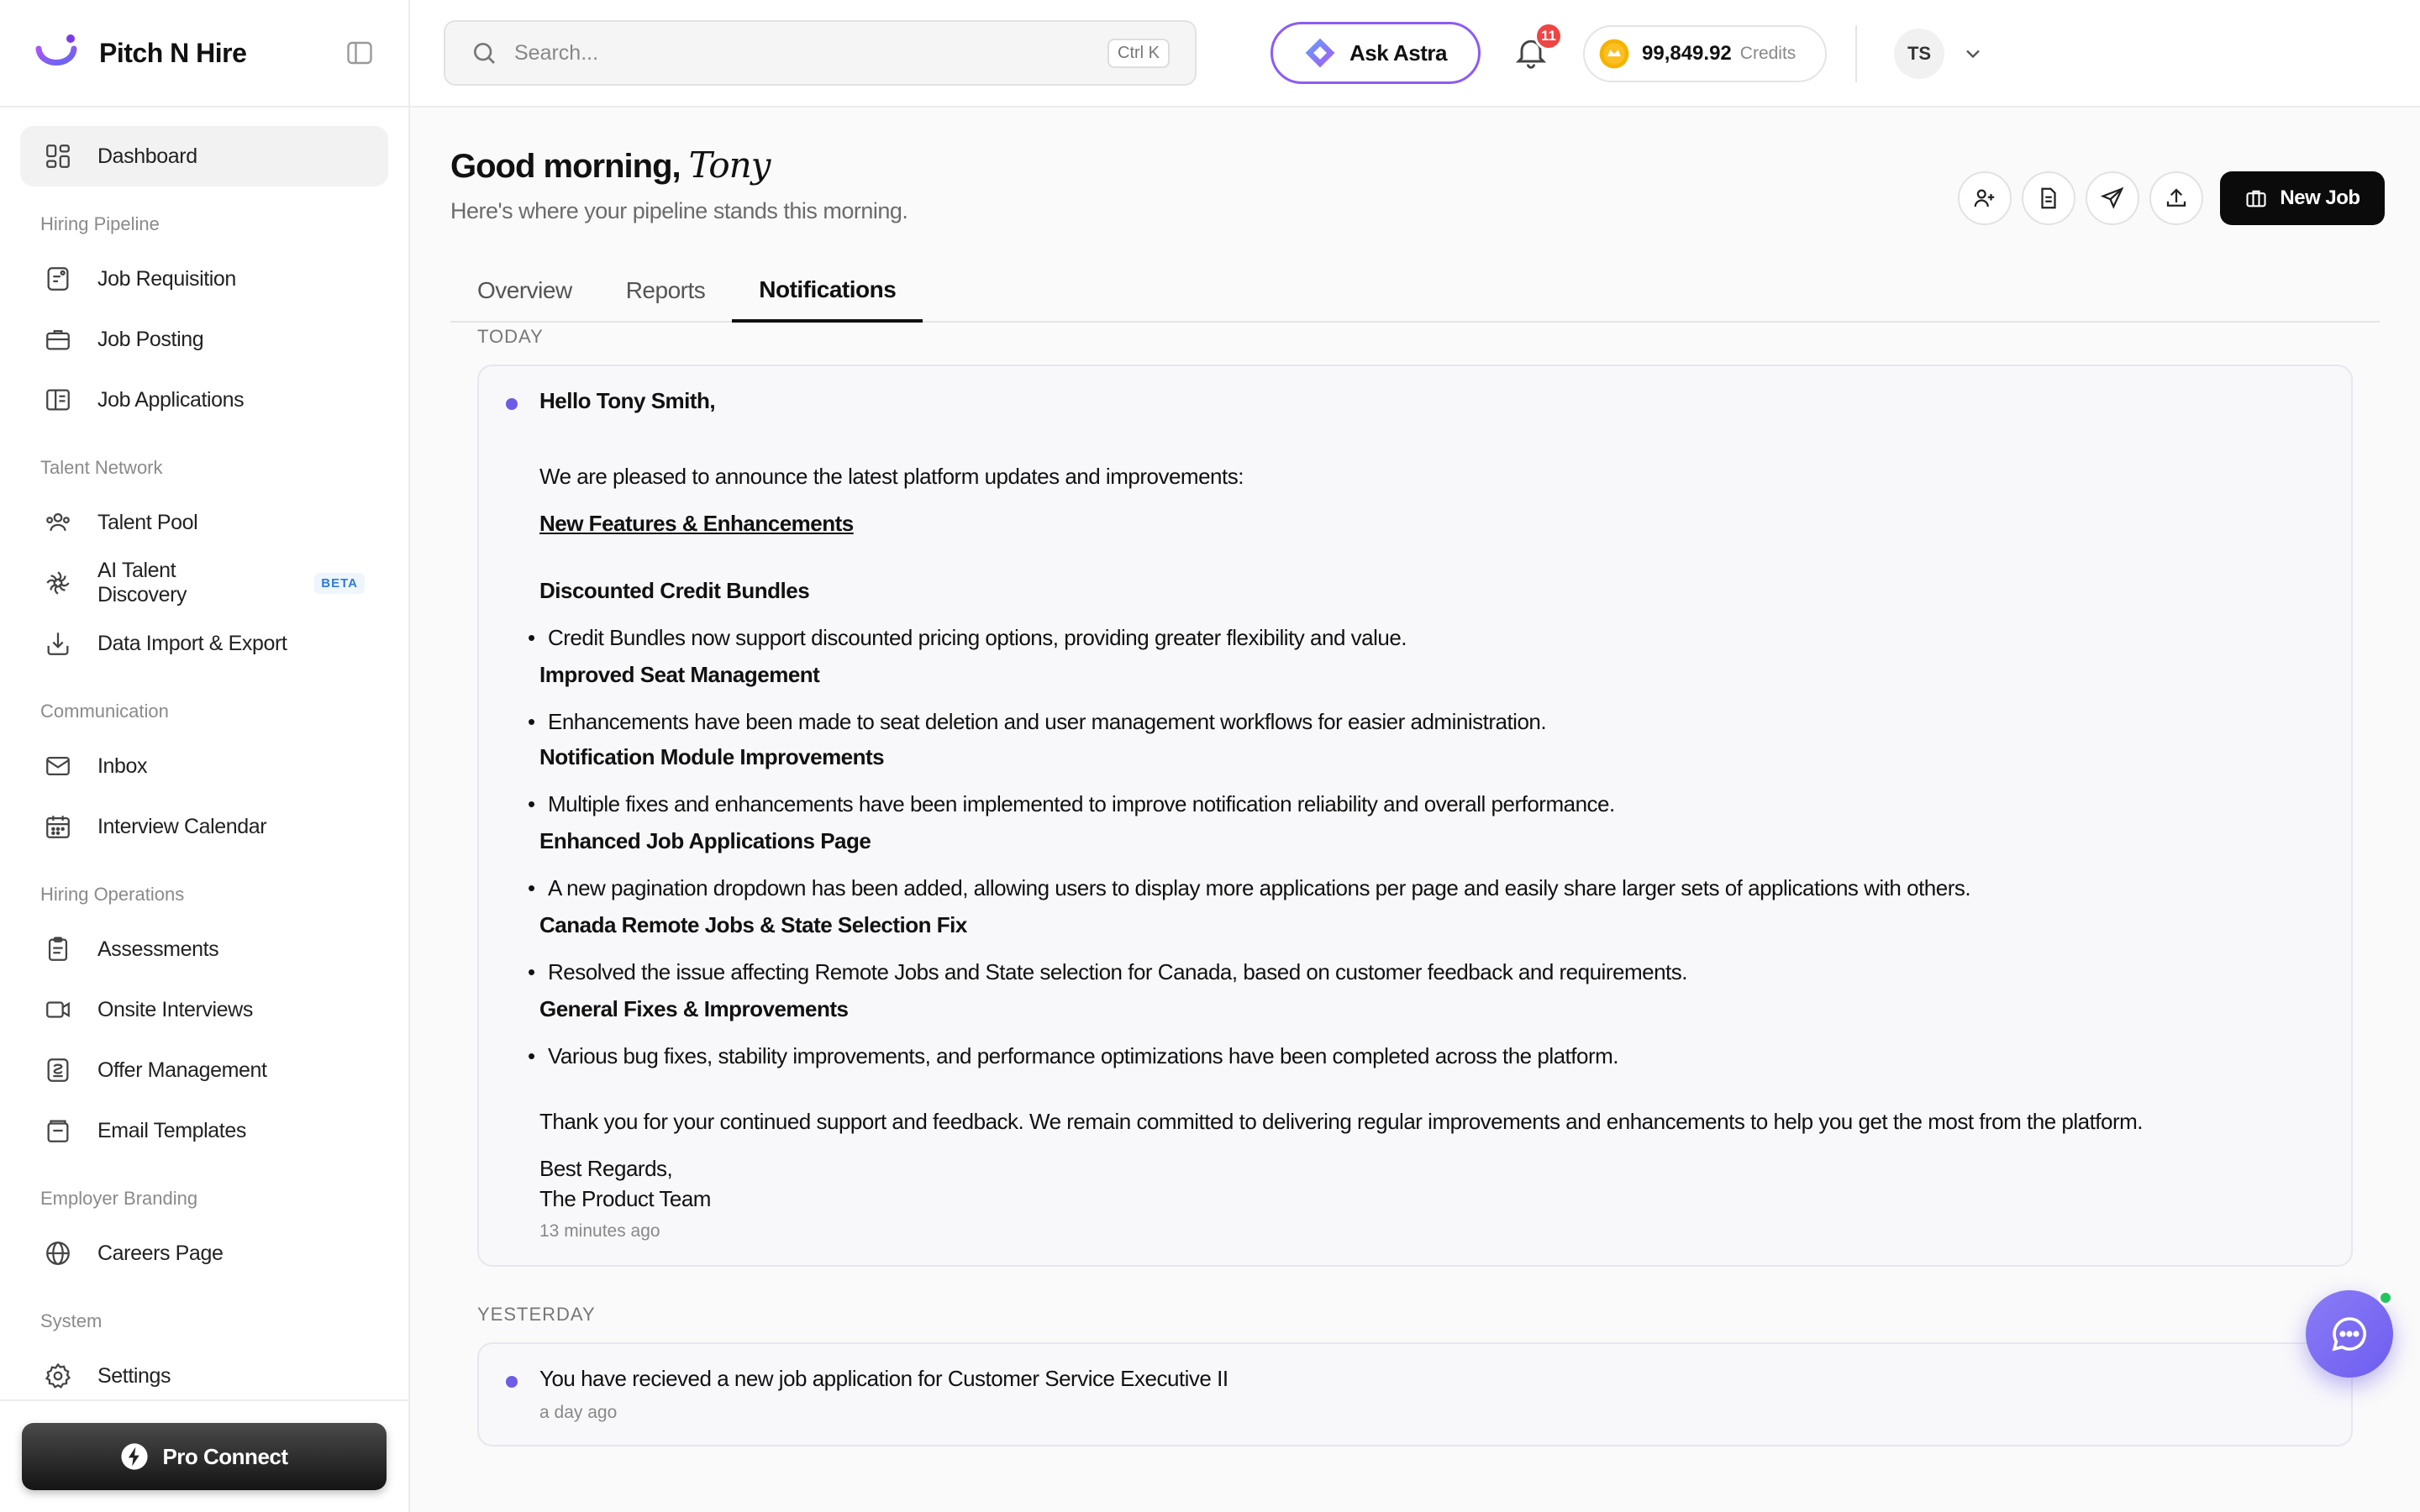  I want to click on sidebar-item-job-posting: Job Posting, so click(204, 339).